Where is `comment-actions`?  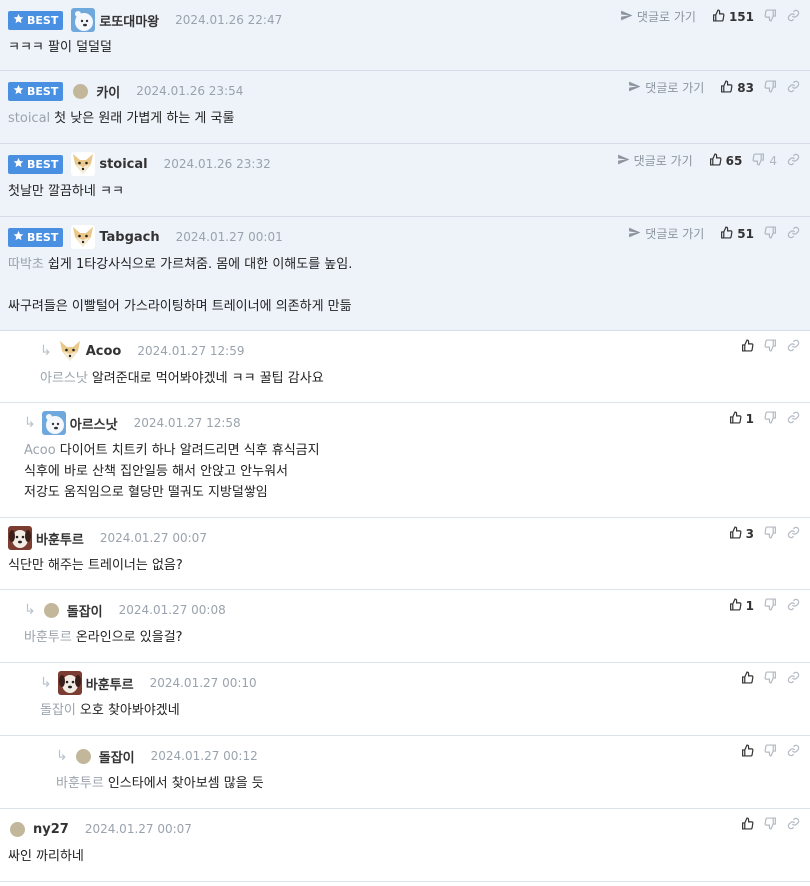
comment-actions is located at coordinates (770, 679).